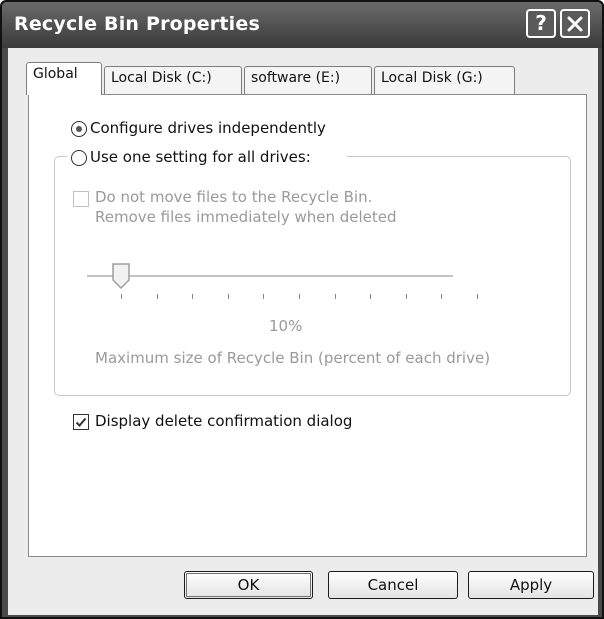  What do you see at coordinates (64, 78) in the screenshot?
I see `tab-global: Global` at bounding box center [64, 78].